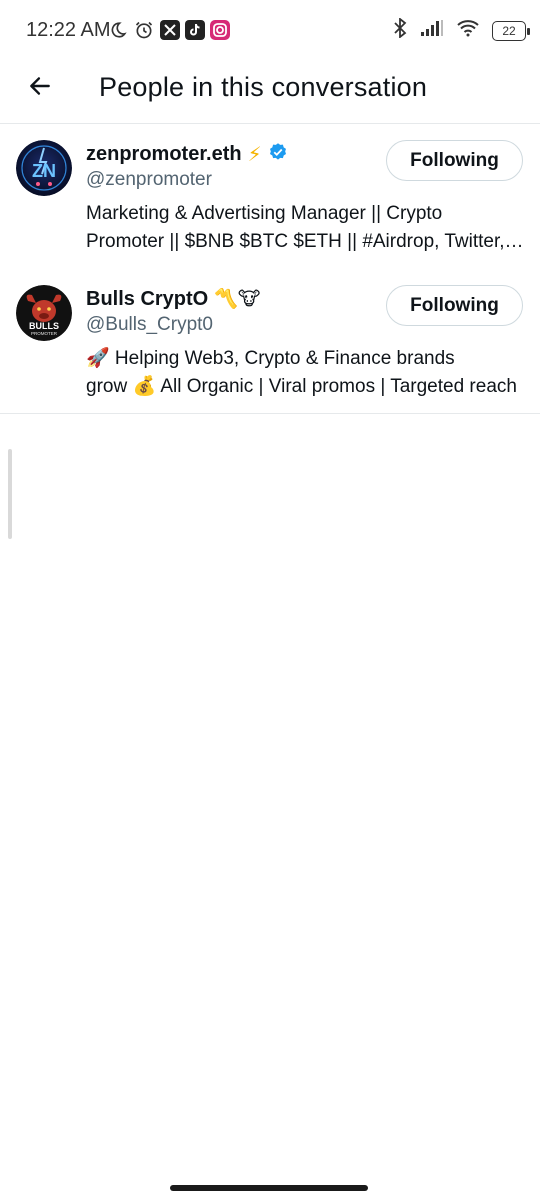  What do you see at coordinates (432, 30) in the screenshot?
I see `signal-icon` at bounding box center [432, 30].